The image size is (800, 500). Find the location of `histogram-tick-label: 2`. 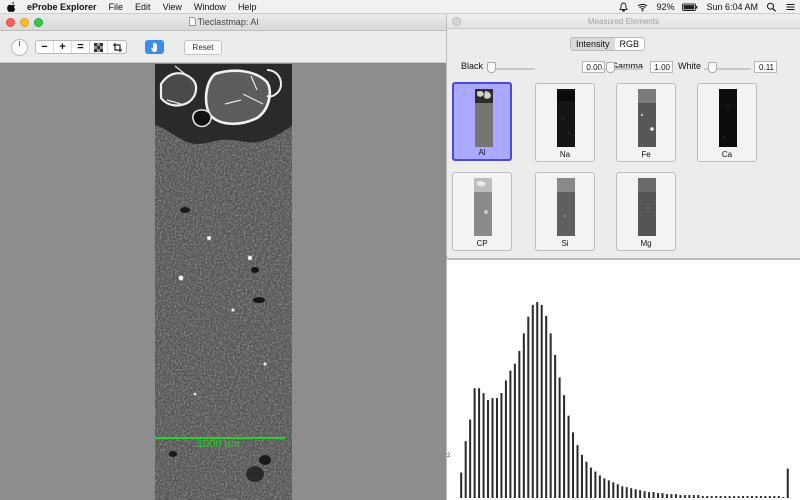

histogram-tick-label: 2 is located at coordinates (449, 456).